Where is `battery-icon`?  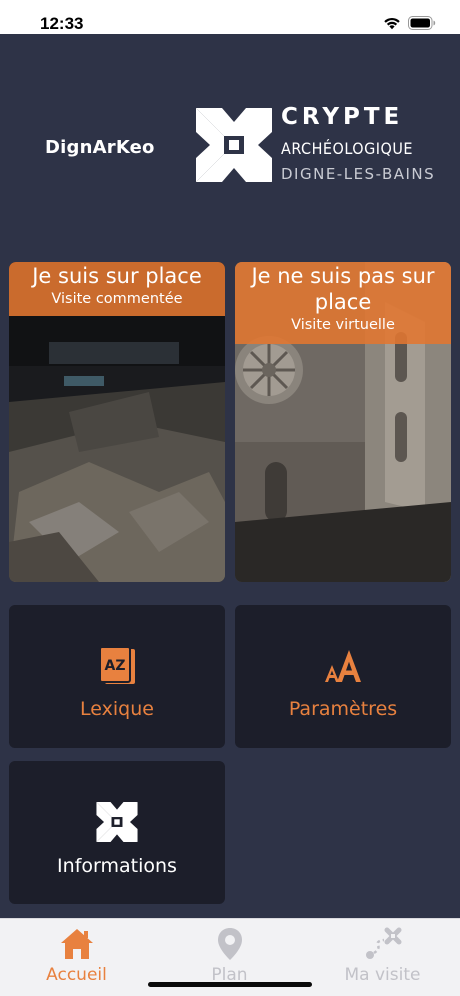 battery-icon is located at coordinates (422, 23).